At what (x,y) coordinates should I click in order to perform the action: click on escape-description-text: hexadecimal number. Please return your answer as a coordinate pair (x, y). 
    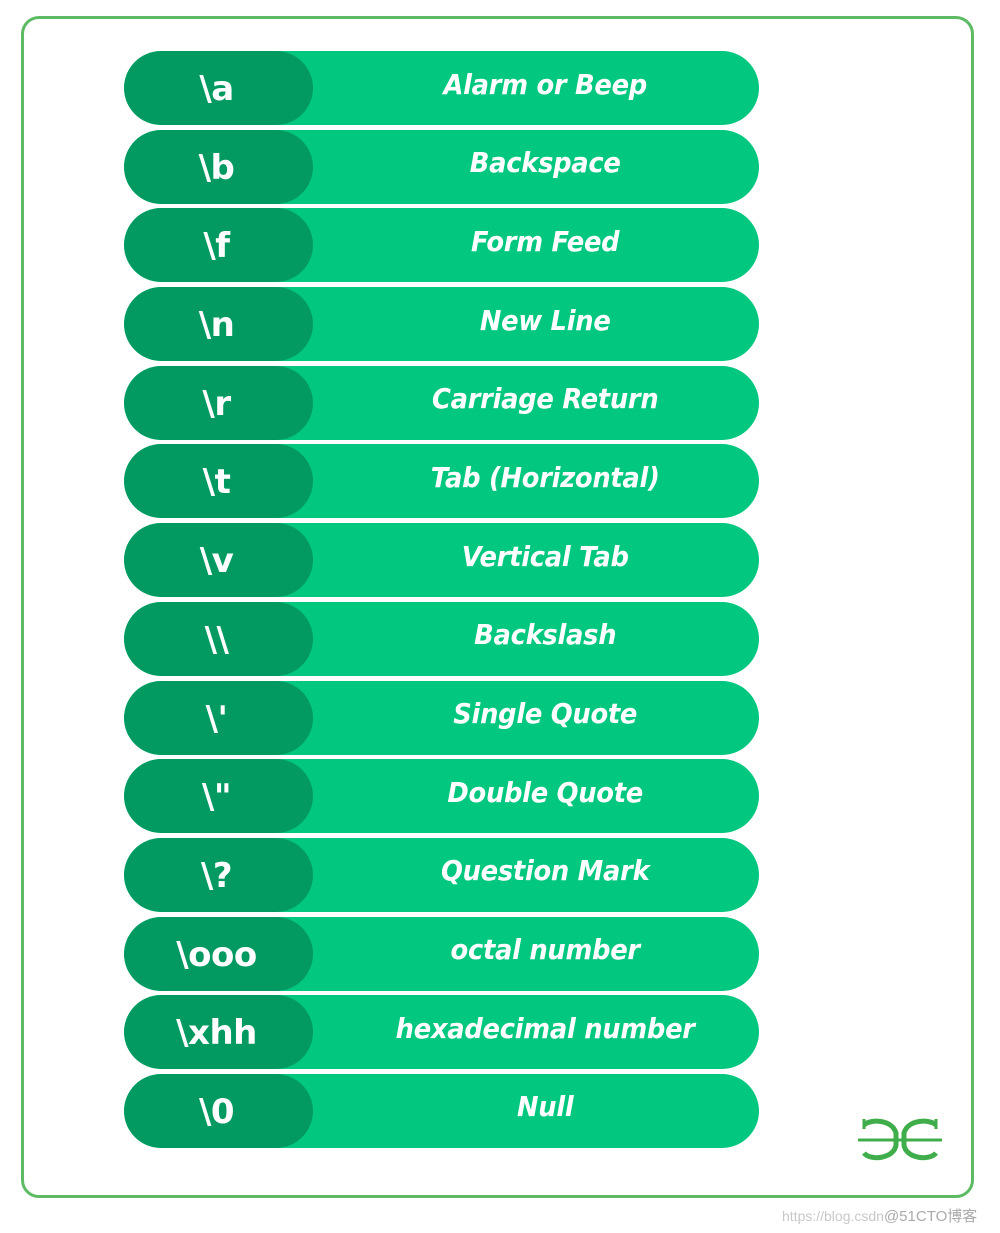
    Looking at the image, I should click on (545, 1028).